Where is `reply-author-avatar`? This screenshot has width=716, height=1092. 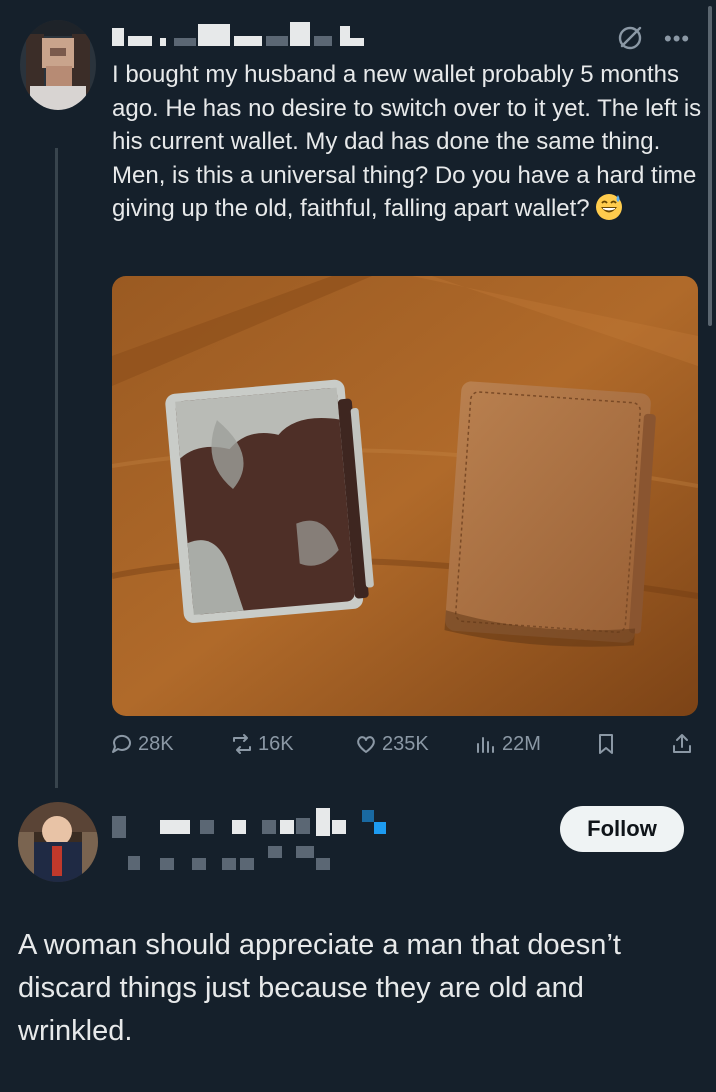 reply-author-avatar is located at coordinates (58, 842).